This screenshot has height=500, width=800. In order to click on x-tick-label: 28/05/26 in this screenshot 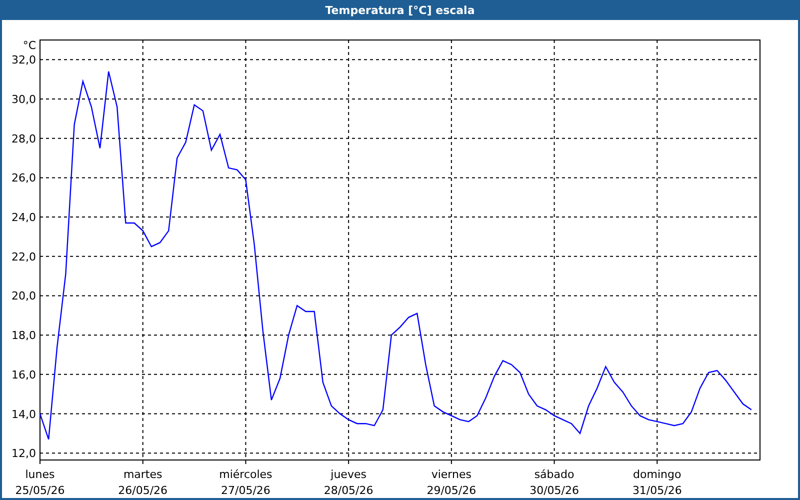, I will do `click(349, 490)`.